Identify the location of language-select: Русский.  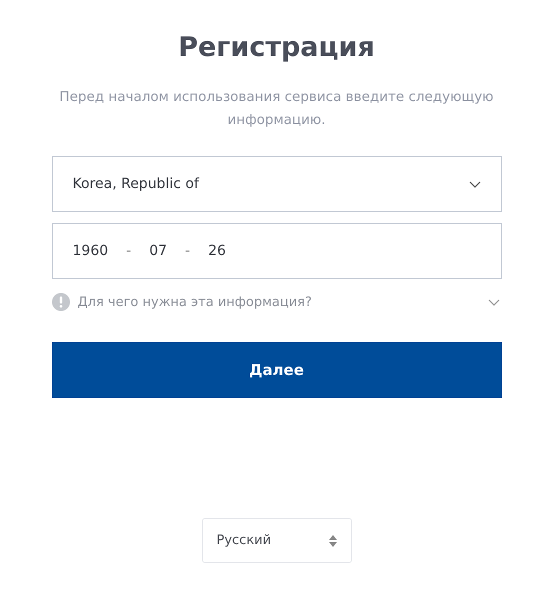
(277, 540).